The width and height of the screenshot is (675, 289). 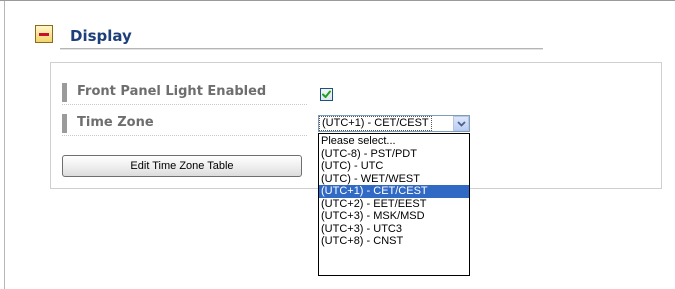 I want to click on collapse-section-button, so click(x=44, y=34).